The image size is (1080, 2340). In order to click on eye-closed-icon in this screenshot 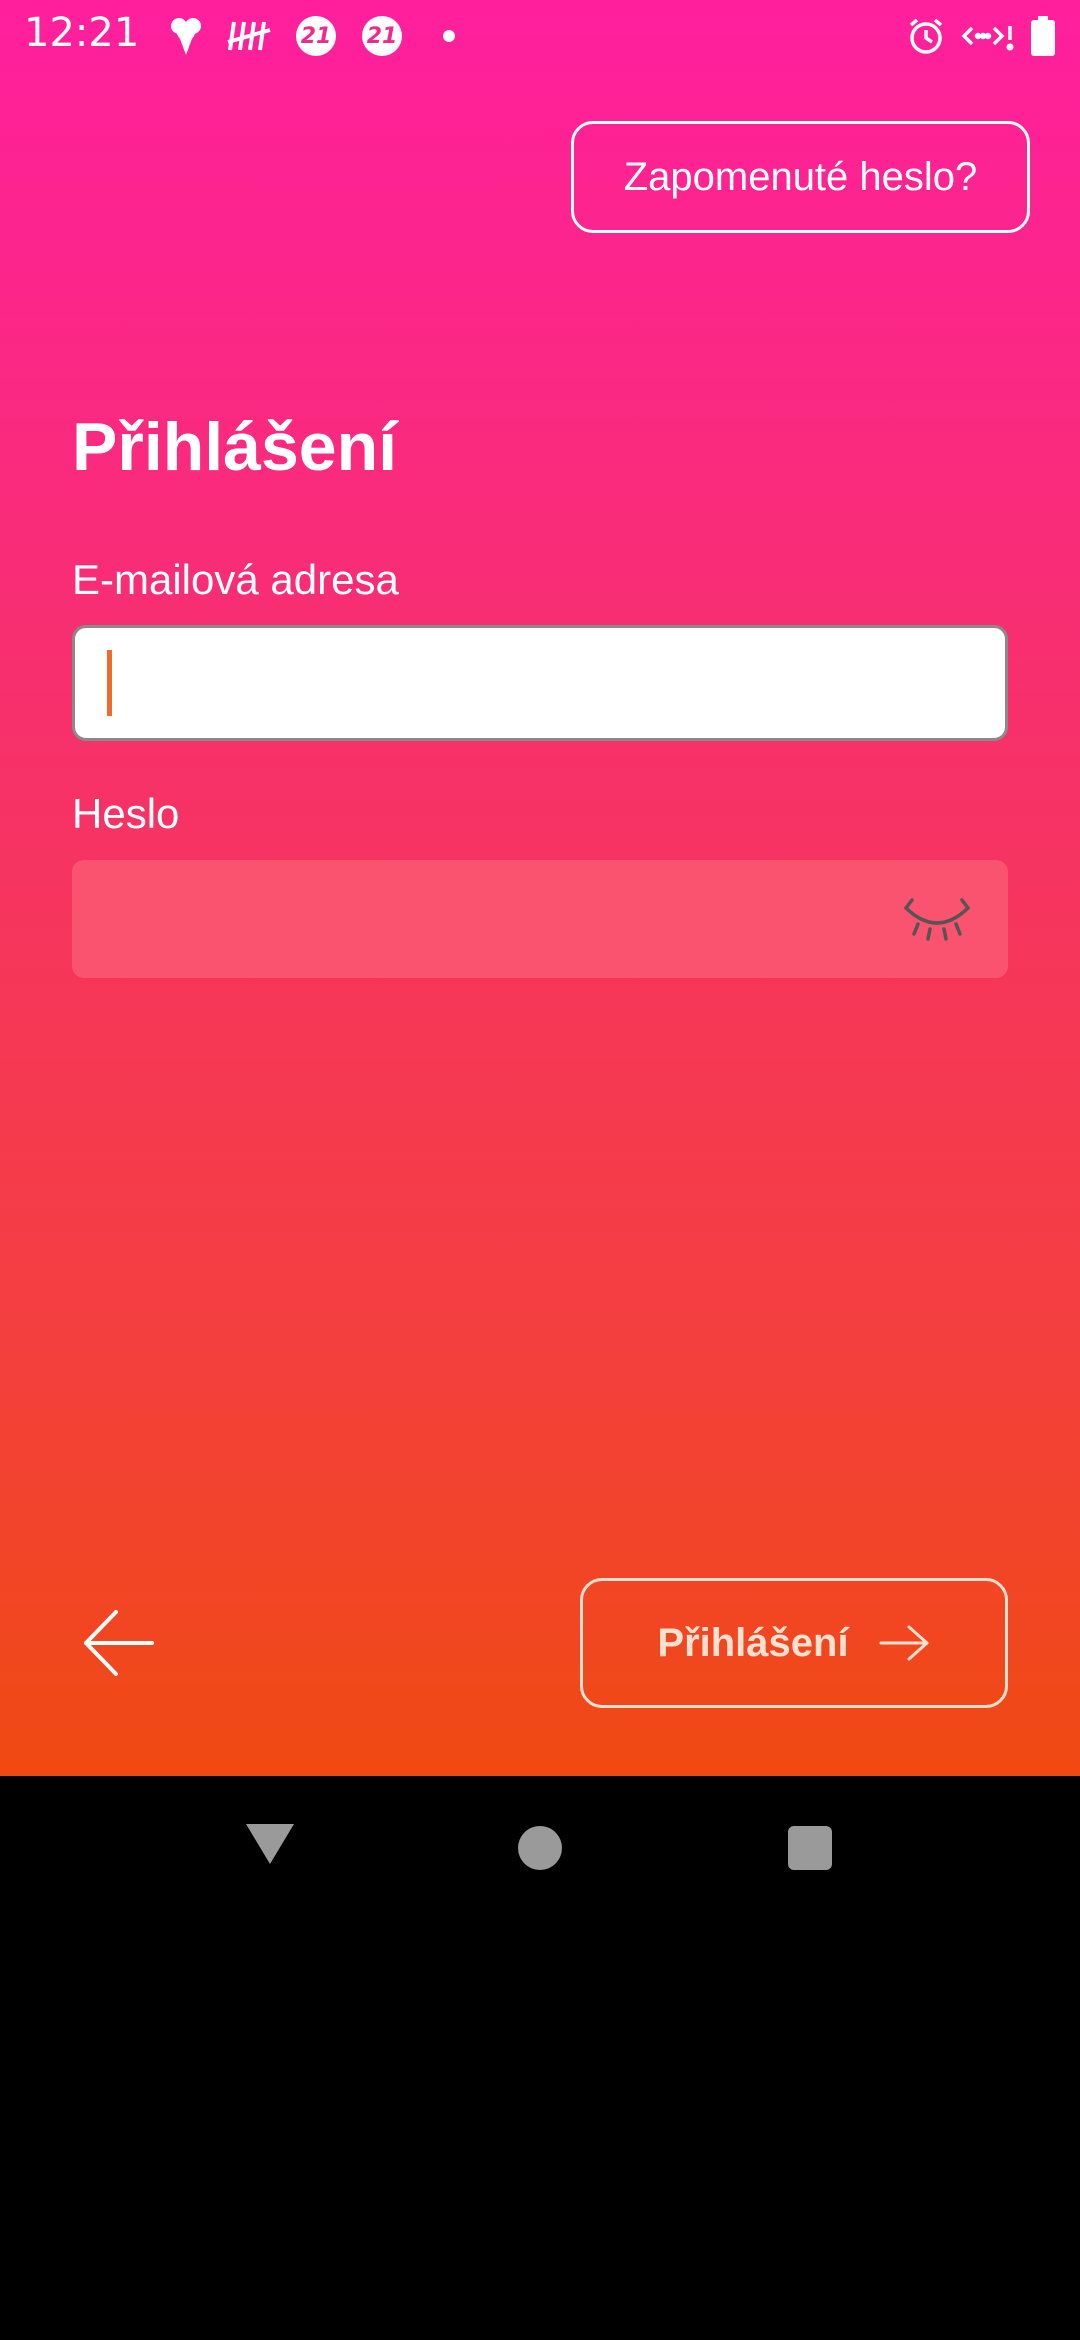, I will do `click(937, 919)`.